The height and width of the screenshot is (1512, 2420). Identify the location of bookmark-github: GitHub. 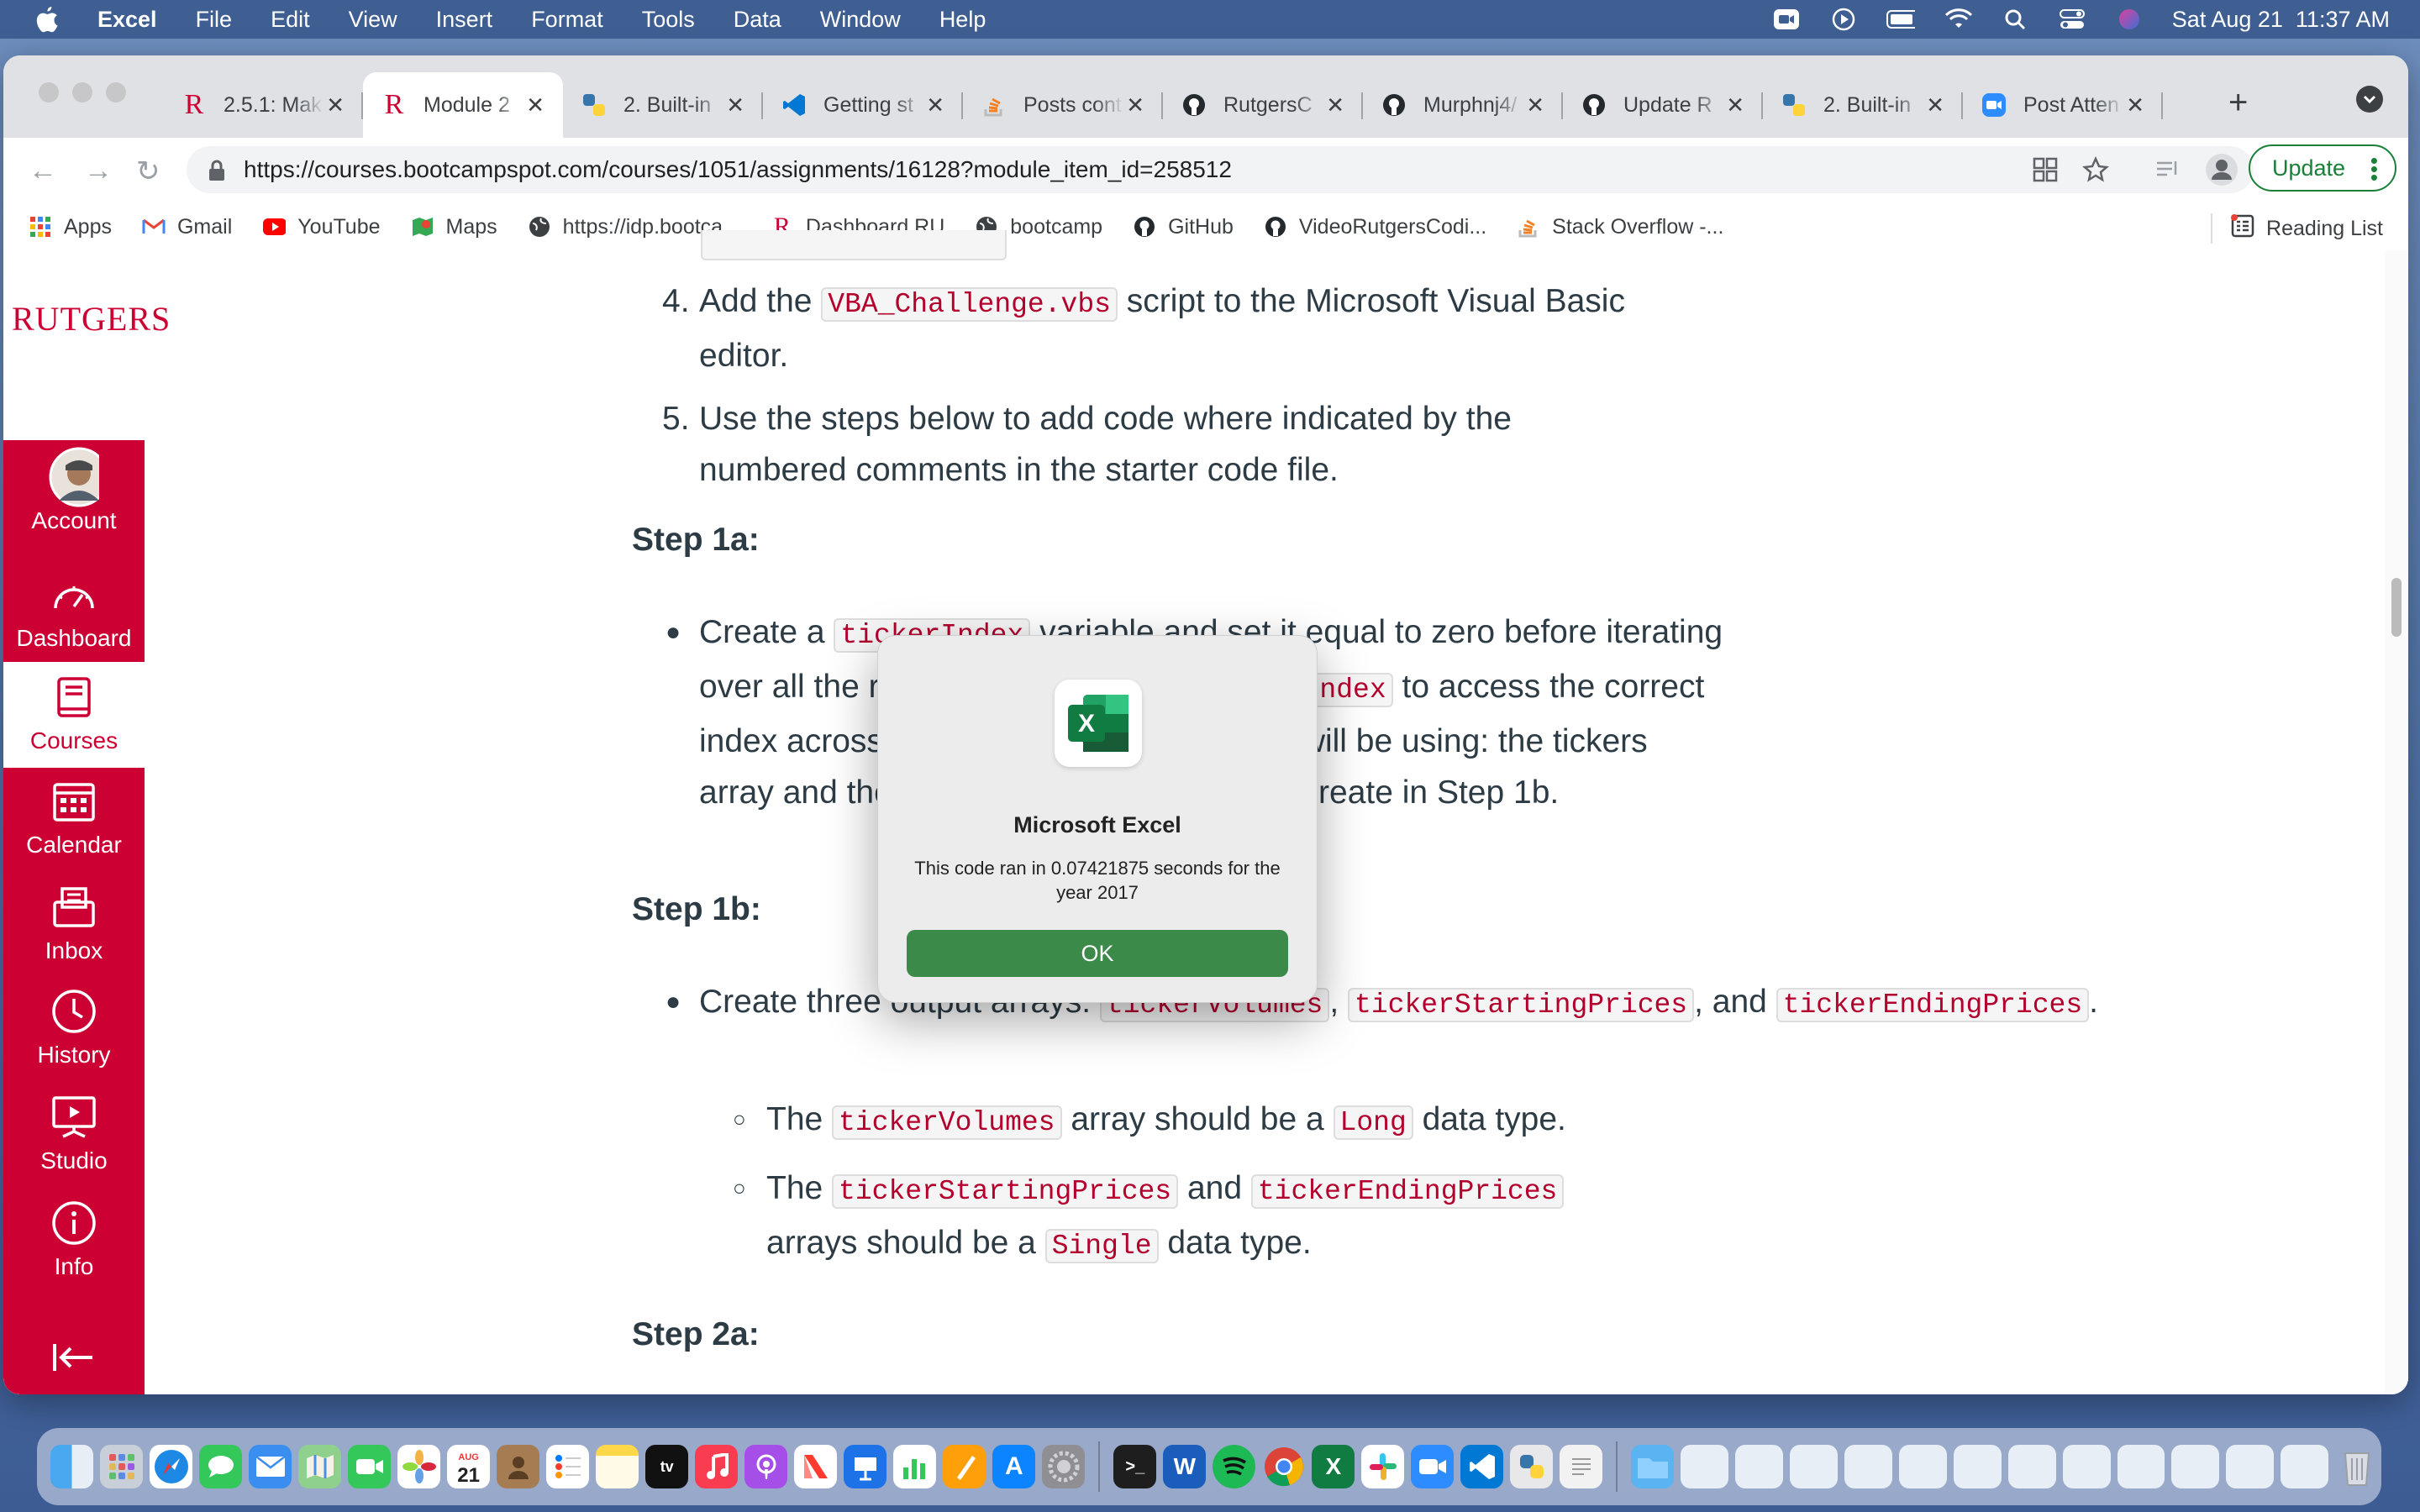
(1183, 227).